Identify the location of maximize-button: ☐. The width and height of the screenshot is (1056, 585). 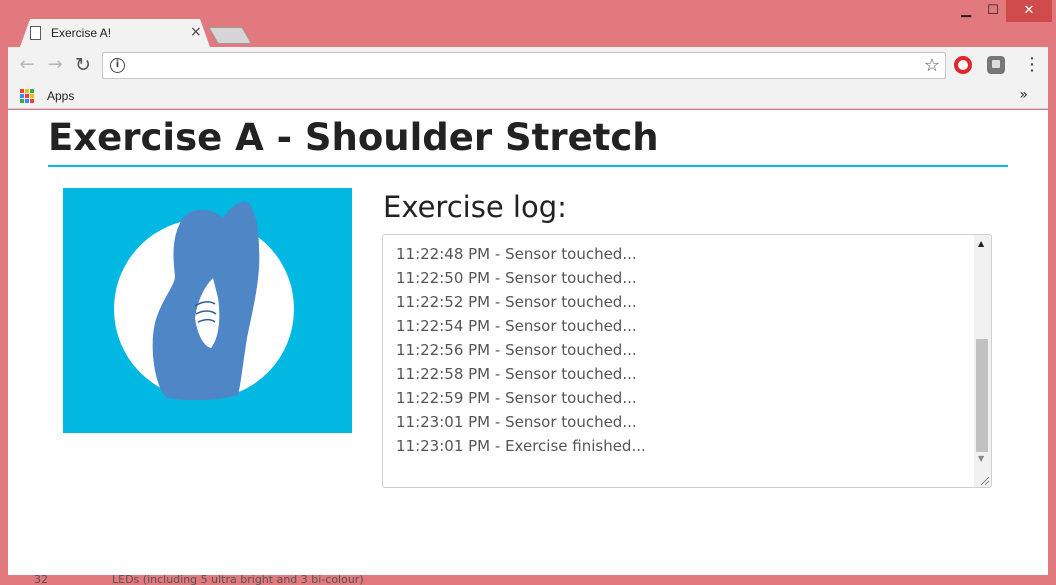
(993, 11).